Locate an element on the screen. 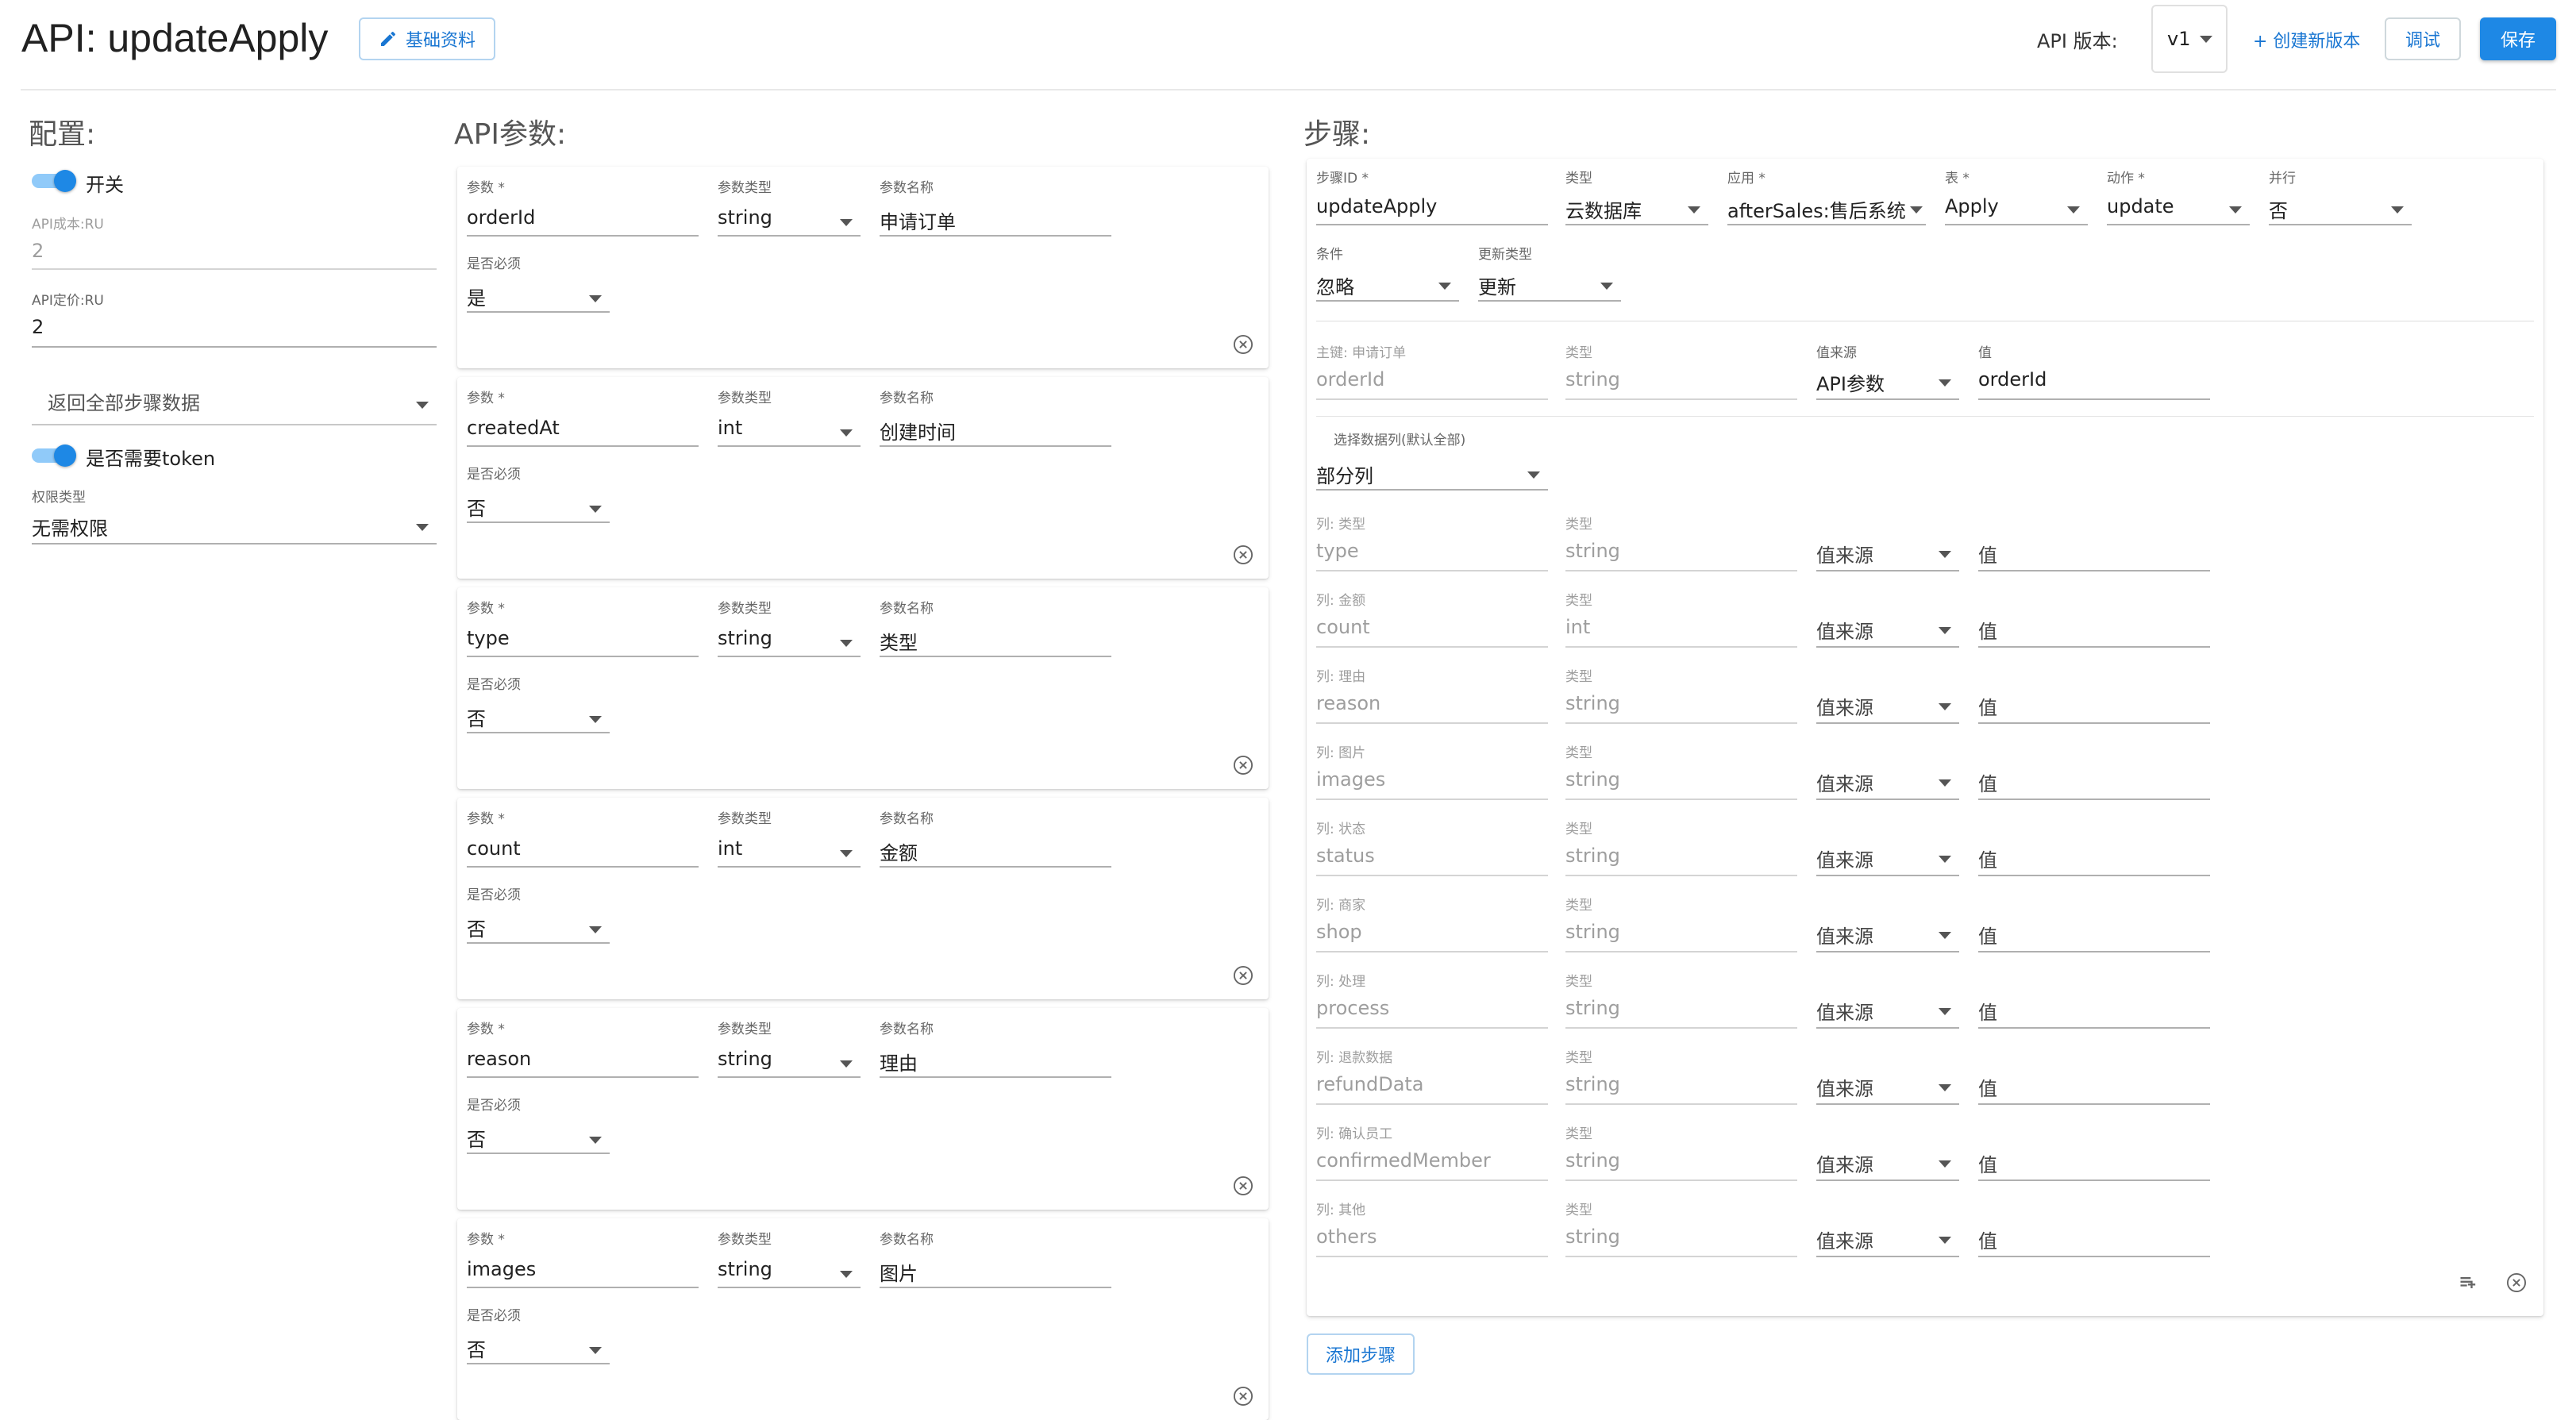  api-price-field: API定价:RU 2 is located at coordinates (234, 318).